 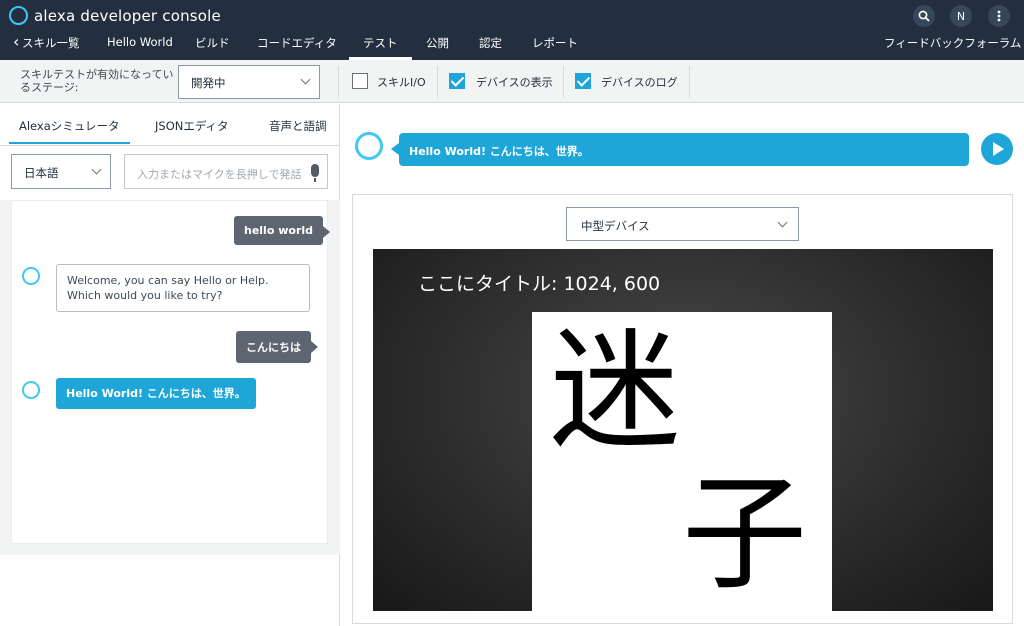 I want to click on nav-item-build: ビルド, so click(x=212, y=43).